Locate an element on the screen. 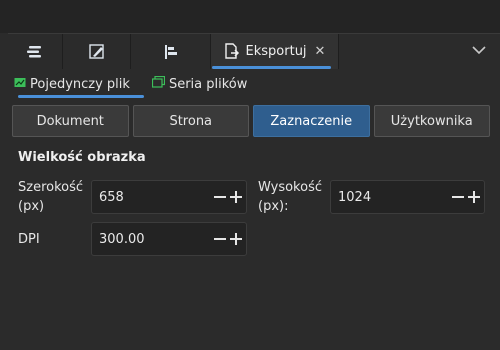  close-icon: ✕ is located at coordinates (320, 51).